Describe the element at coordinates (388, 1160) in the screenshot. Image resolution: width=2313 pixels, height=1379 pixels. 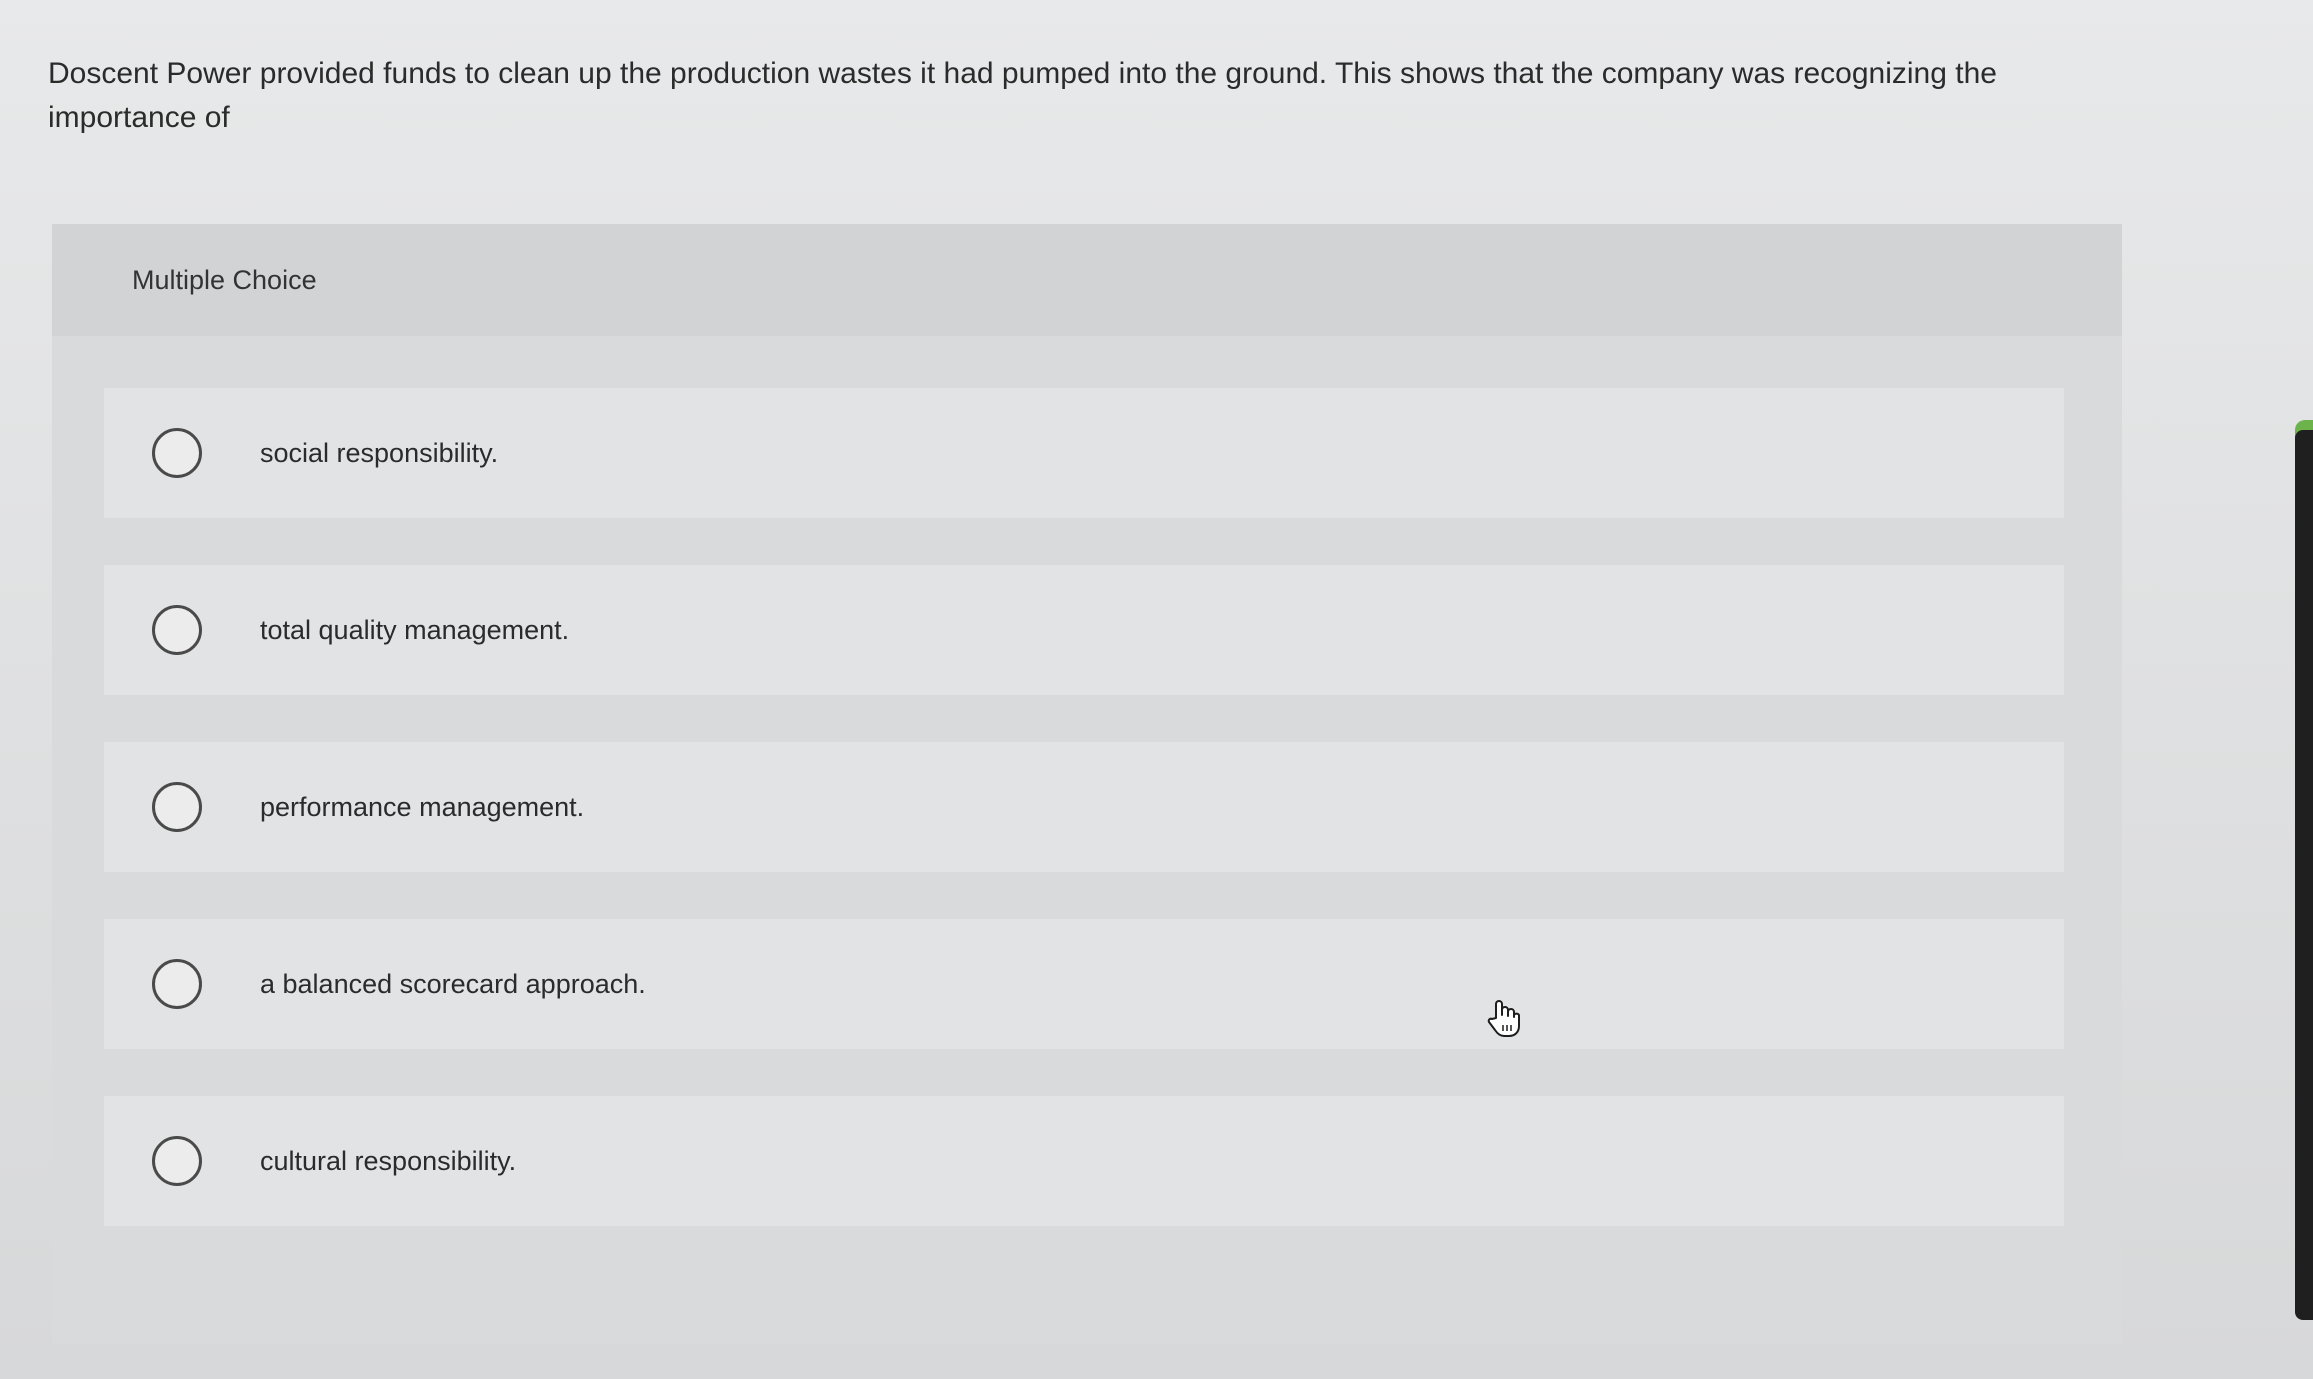
I see `choice-label: cultural responsibility.` at that location.